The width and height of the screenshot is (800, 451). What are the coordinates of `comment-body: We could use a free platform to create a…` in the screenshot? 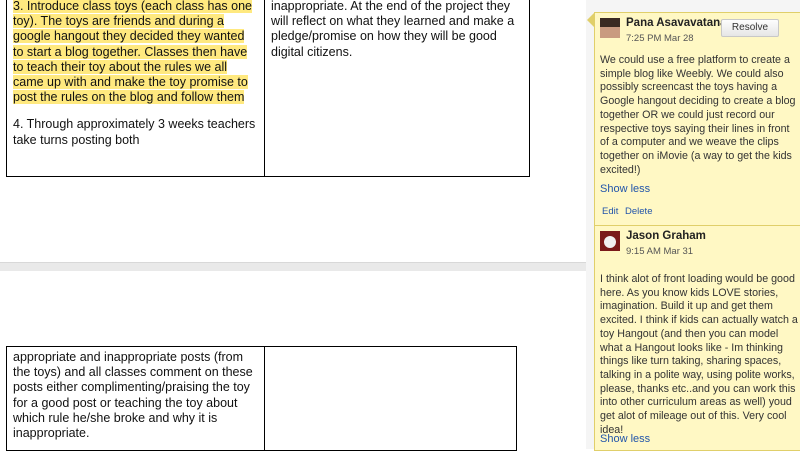 It's located at (698, 115).